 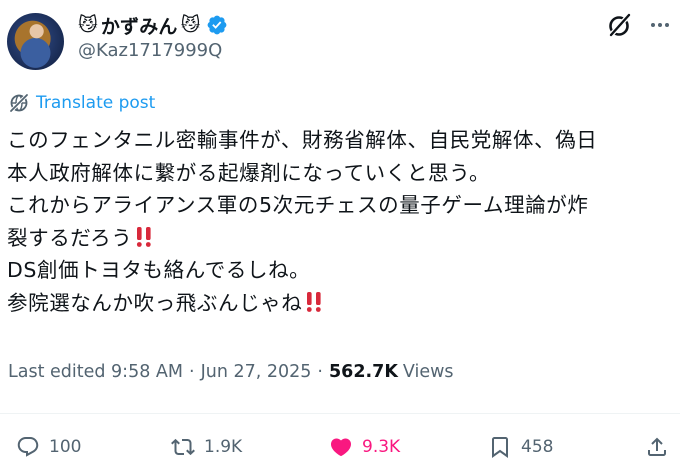 I want to click on share-icon, so click(x=657, y=446).